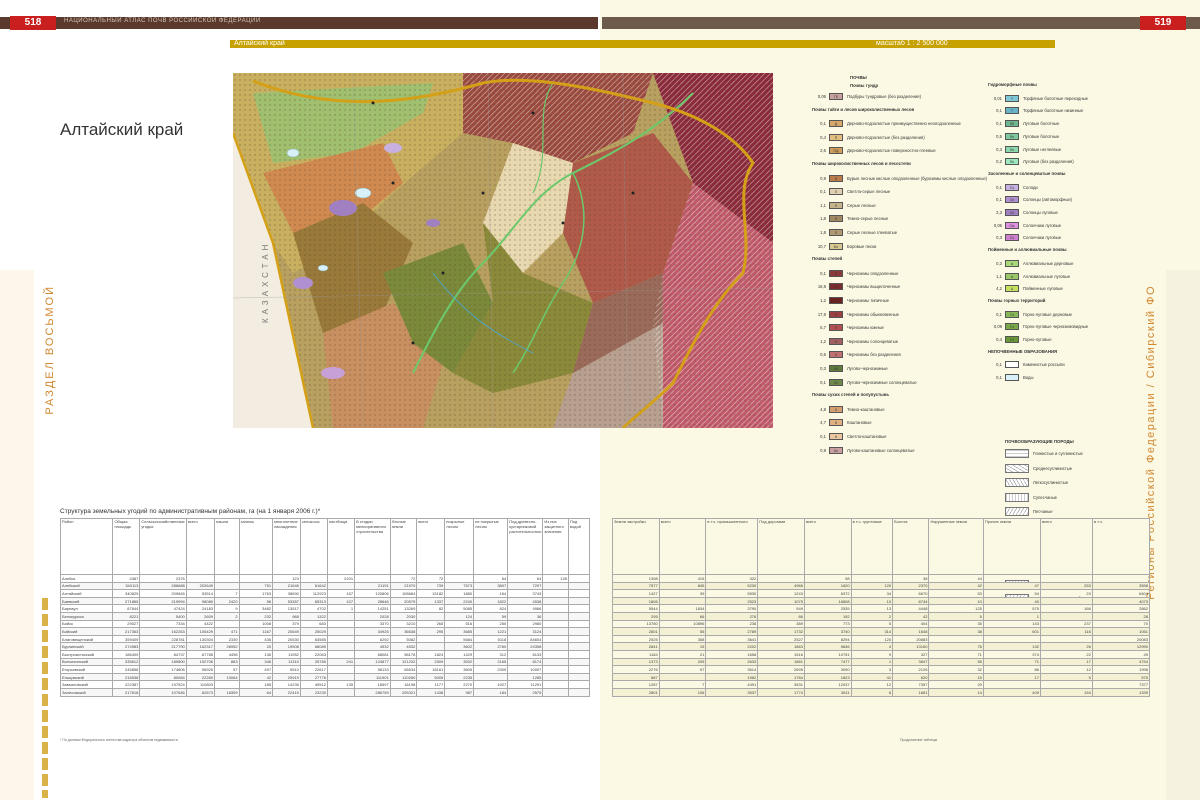 The image size is (1200, 800). What do you see at coordinates (872, 684) in the screenshot?
I see `table-cell: 12` at bounding box center [872, 684].